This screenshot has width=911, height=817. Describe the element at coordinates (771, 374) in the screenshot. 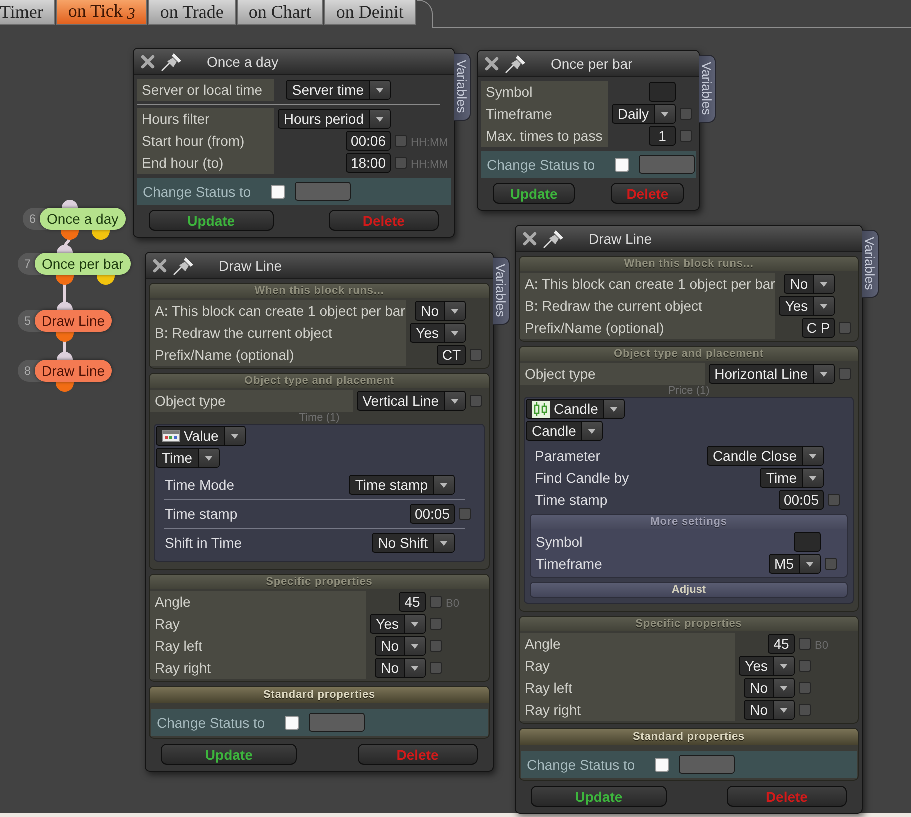

I see `dropdown: Horizontal Line` at that location.